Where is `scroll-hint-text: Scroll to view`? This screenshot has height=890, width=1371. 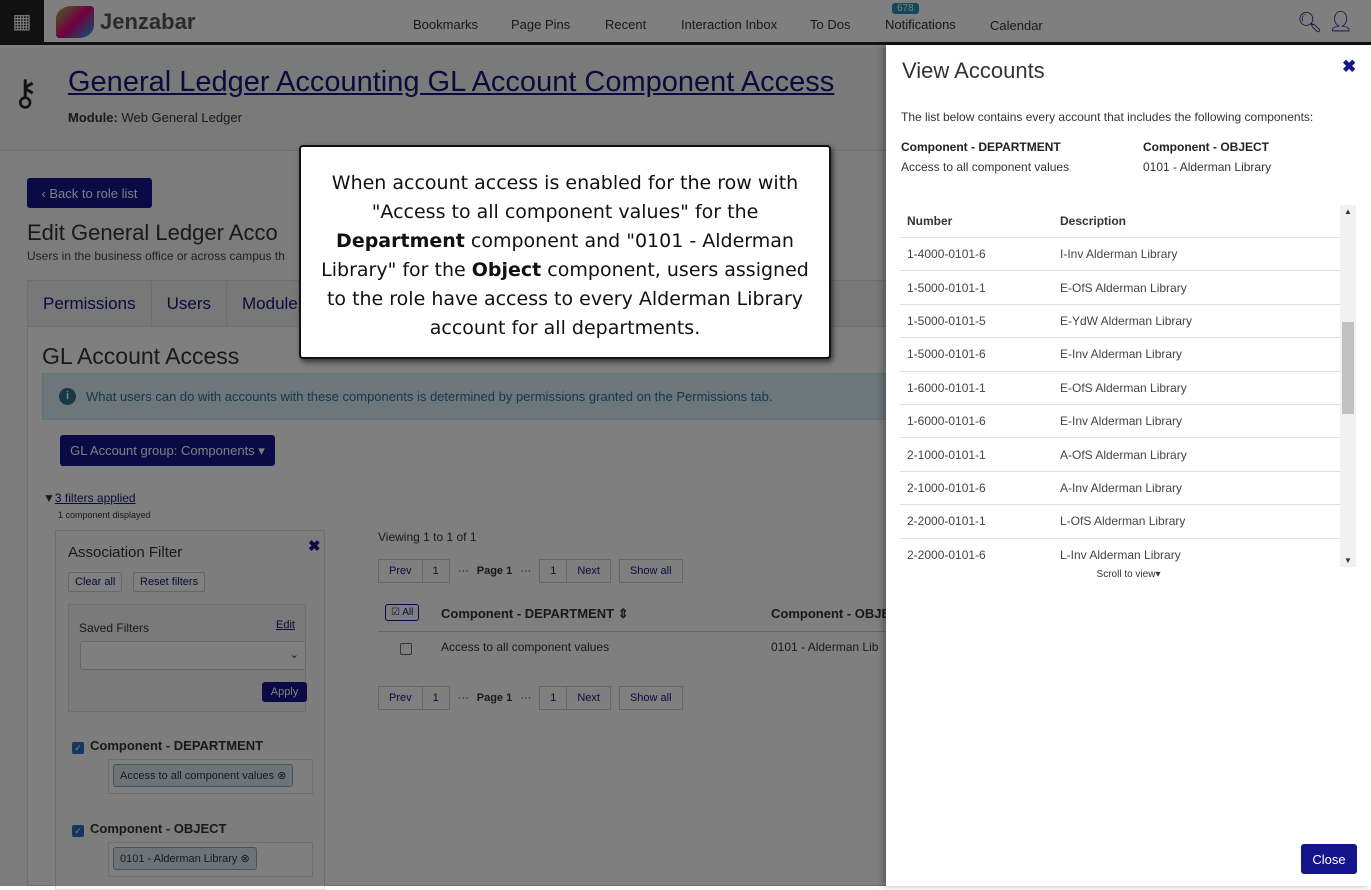 scroll-hint-text: Scroll to view is located at coordinates (1126, 574).